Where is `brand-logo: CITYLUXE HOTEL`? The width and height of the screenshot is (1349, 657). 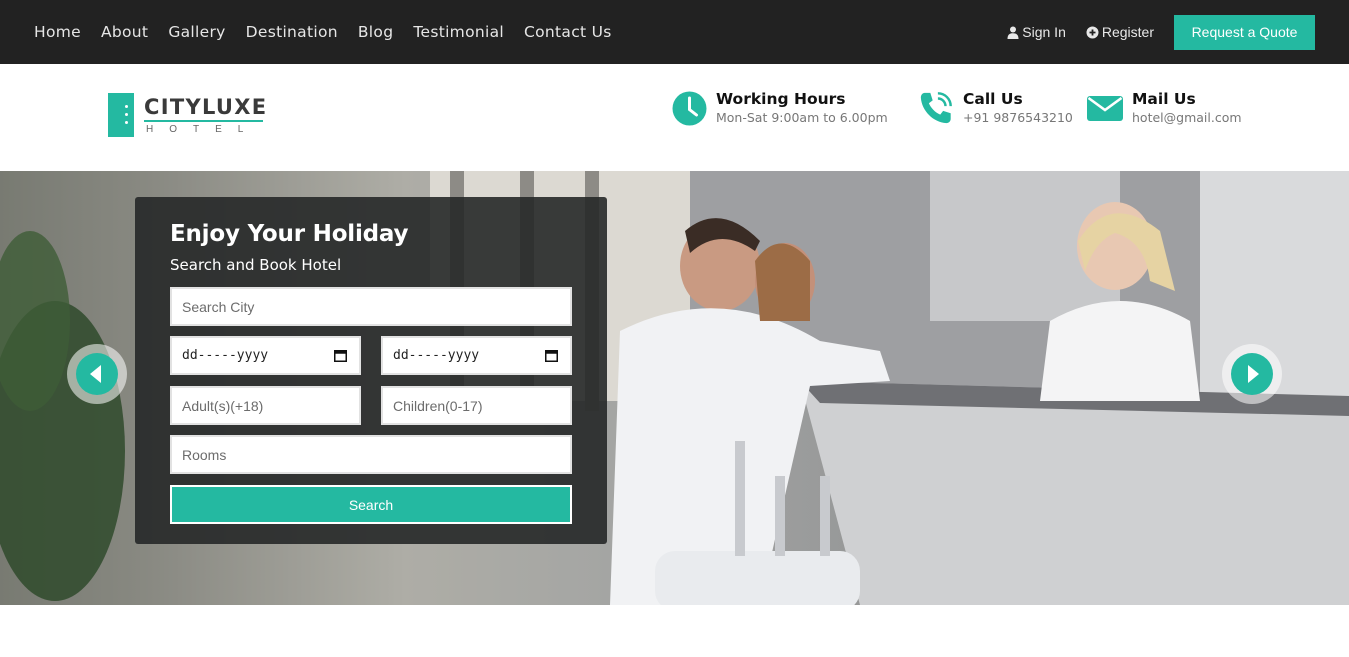 brand-logo: CITYLUXE HOTEL is located at coordinates (187, 115).